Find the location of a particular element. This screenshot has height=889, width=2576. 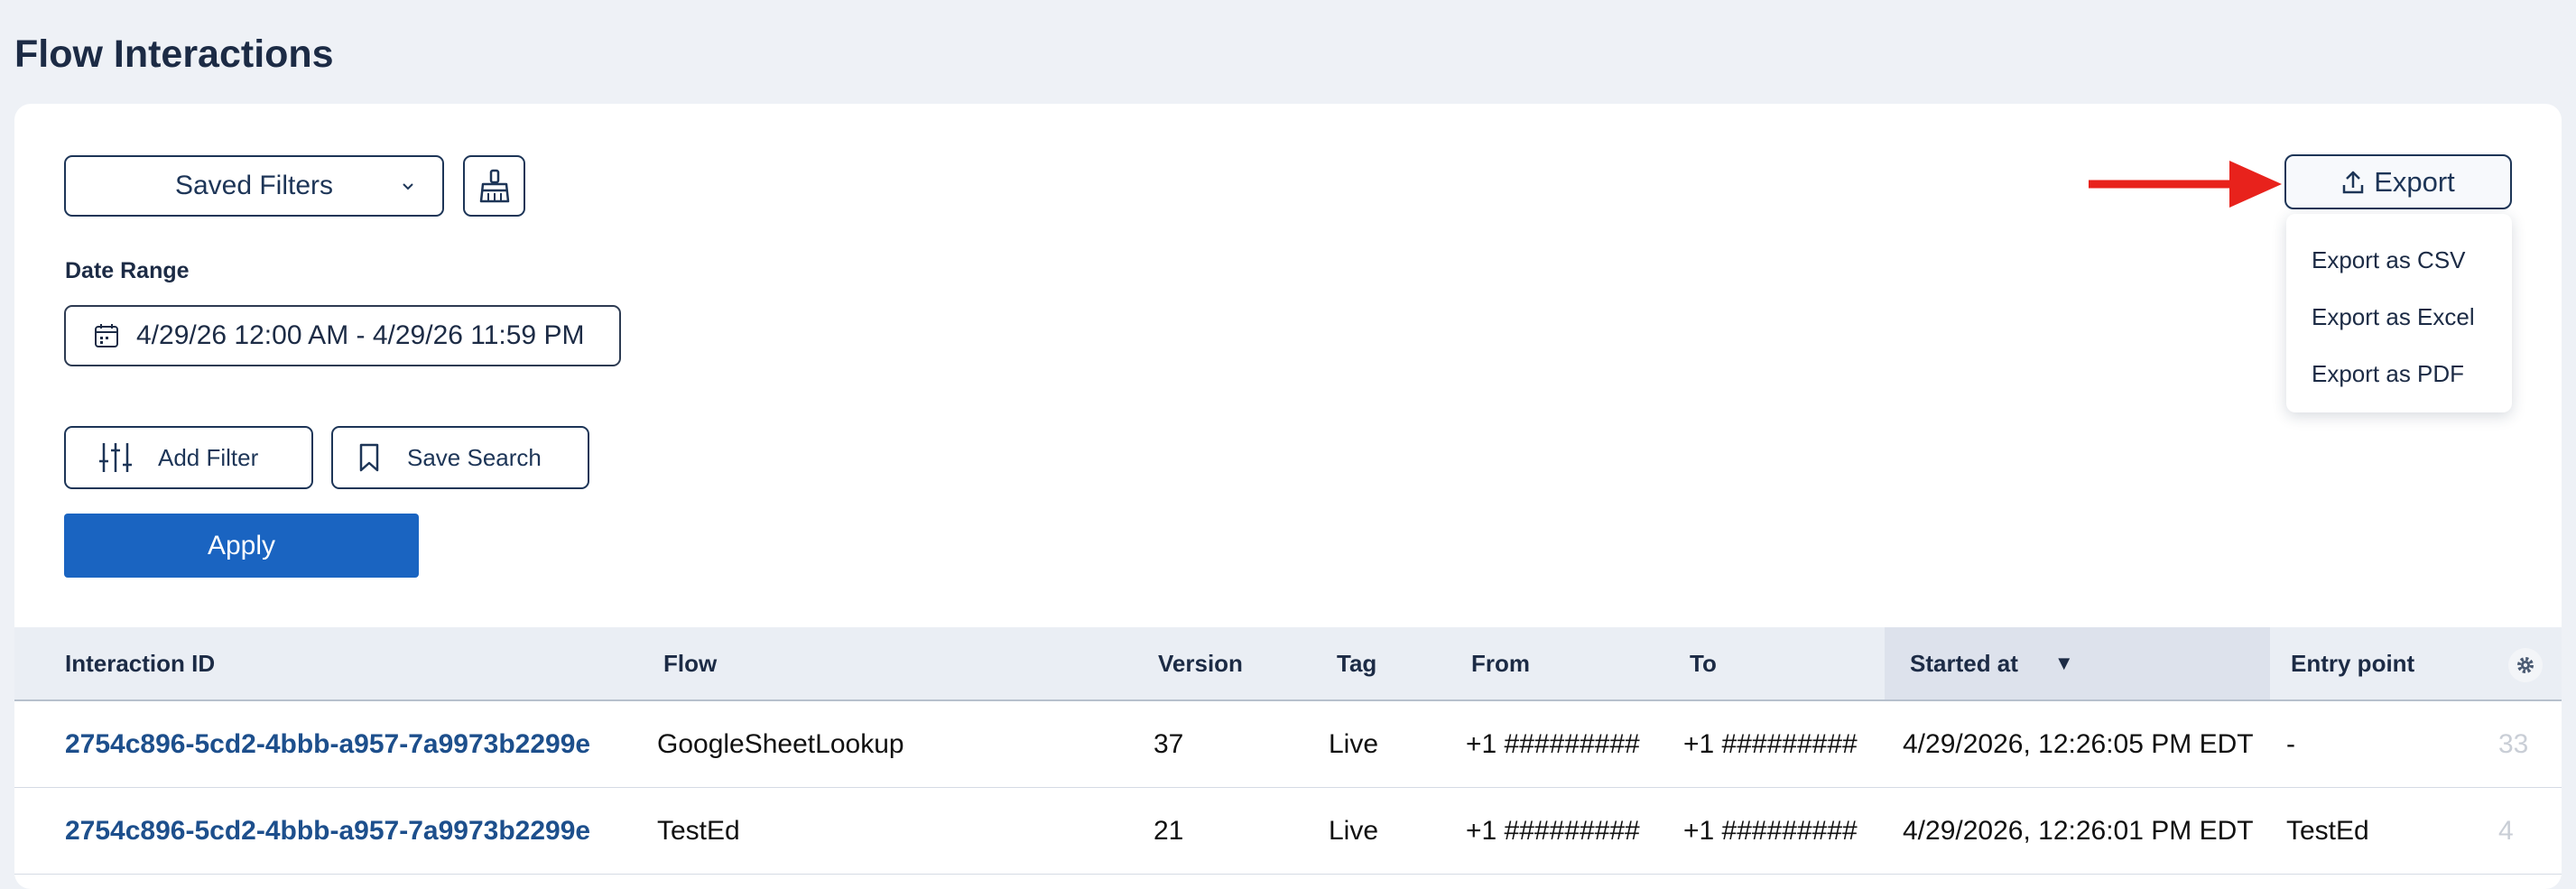

sort-desc-icon: ▼ is located at coordinates (2063, 663).